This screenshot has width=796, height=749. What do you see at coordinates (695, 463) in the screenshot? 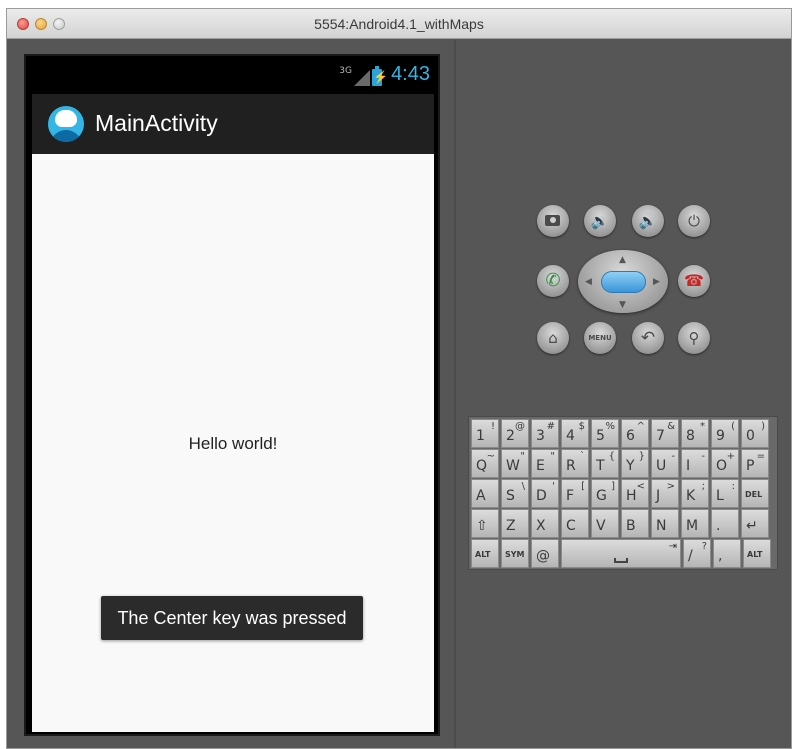
I see `key-i: -I` at bounding box center [695, 463].